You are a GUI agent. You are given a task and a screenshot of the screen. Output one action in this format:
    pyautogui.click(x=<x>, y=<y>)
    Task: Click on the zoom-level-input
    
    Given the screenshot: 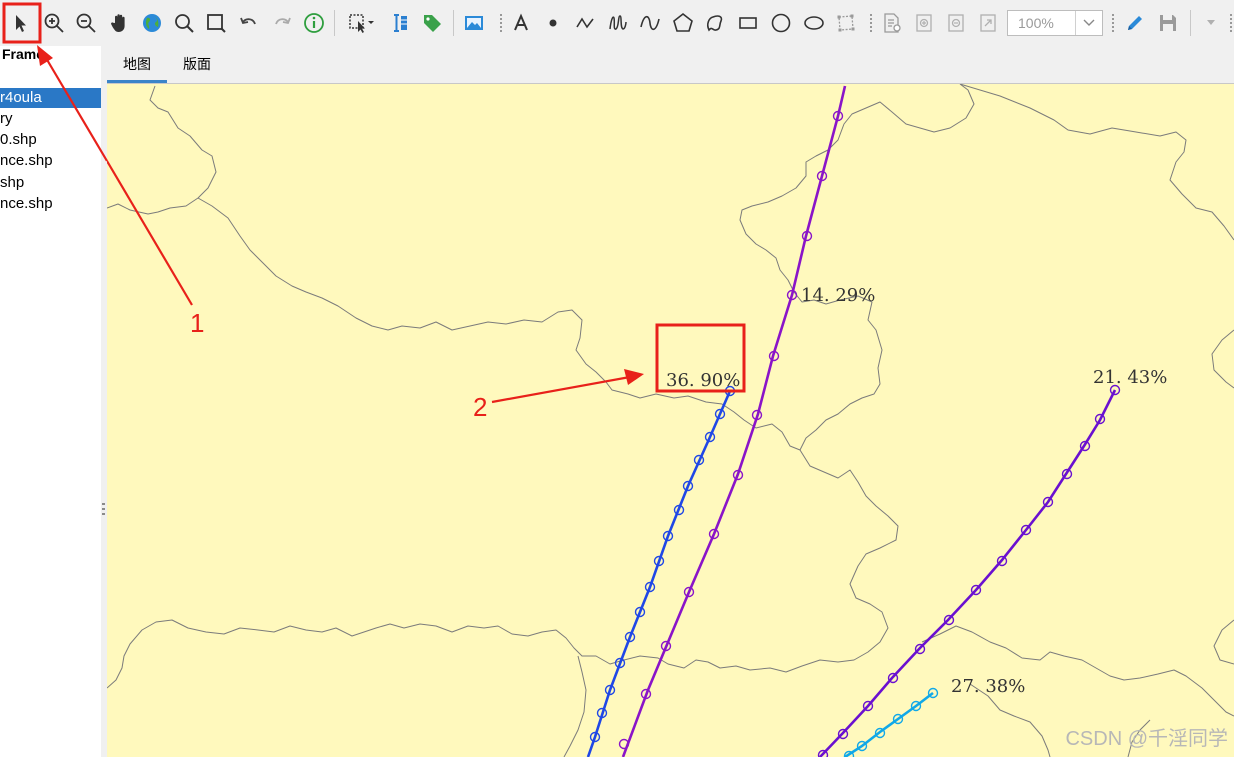 What is the action you would take?
    pyautogui.click(x=1045, y=23)
    